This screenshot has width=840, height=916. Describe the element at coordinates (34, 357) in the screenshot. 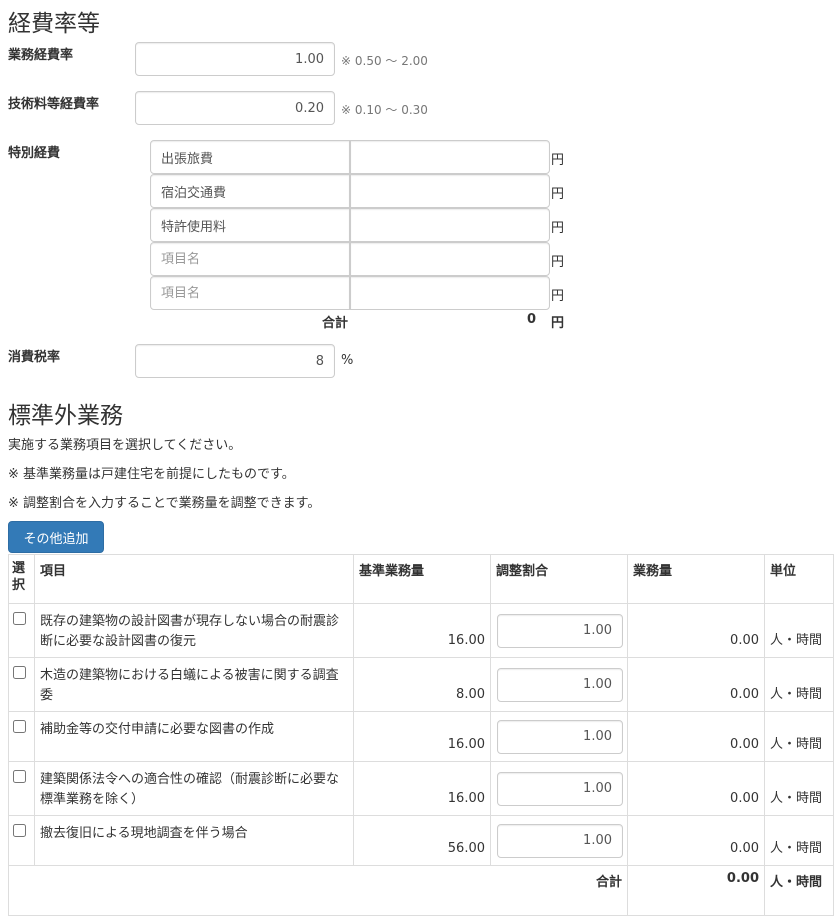

I see `tax-rate-label: 消費税率` at that location.